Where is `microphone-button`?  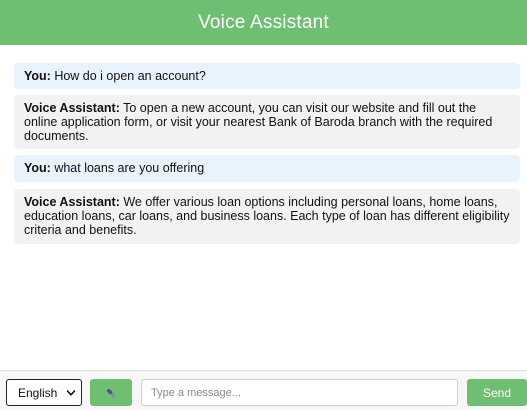 microphone-button is located at coordinates (111, 392).